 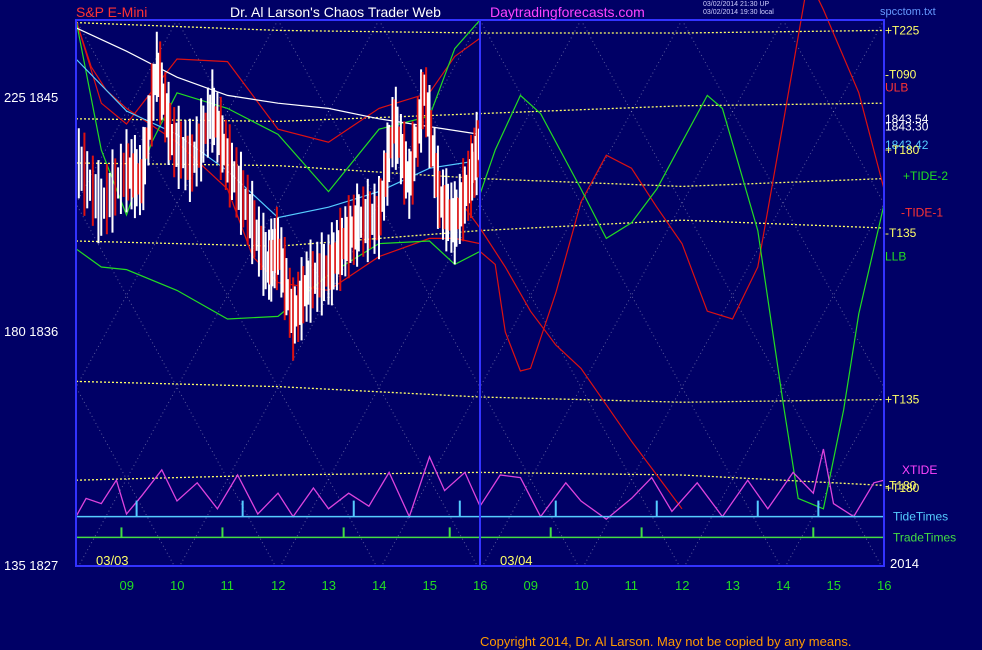 I want to click on chart-title: Dr. Al Larson's Chaos Trader Web, so click(x=335, y=12).